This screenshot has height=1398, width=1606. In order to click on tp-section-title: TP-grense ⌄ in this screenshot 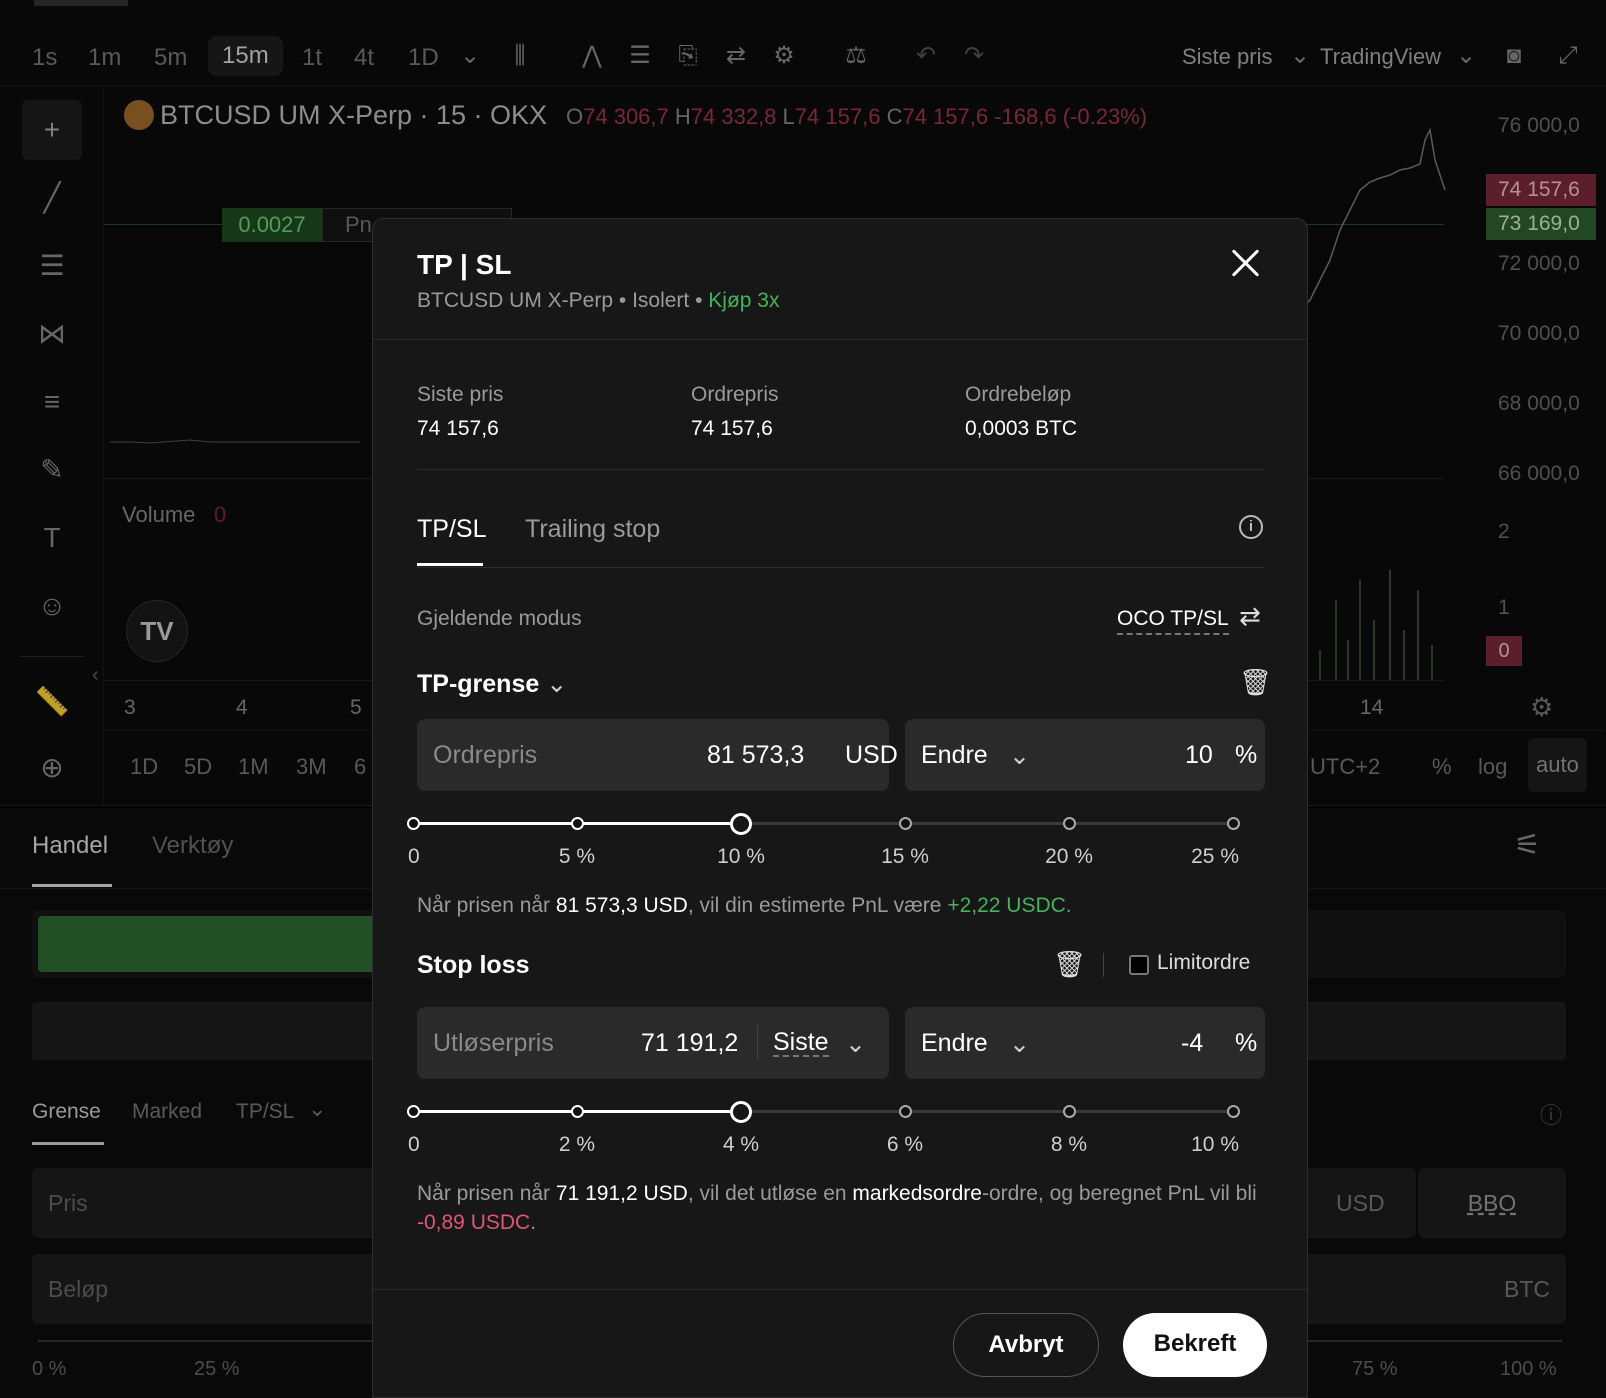, I will do `click(492, 684)`.